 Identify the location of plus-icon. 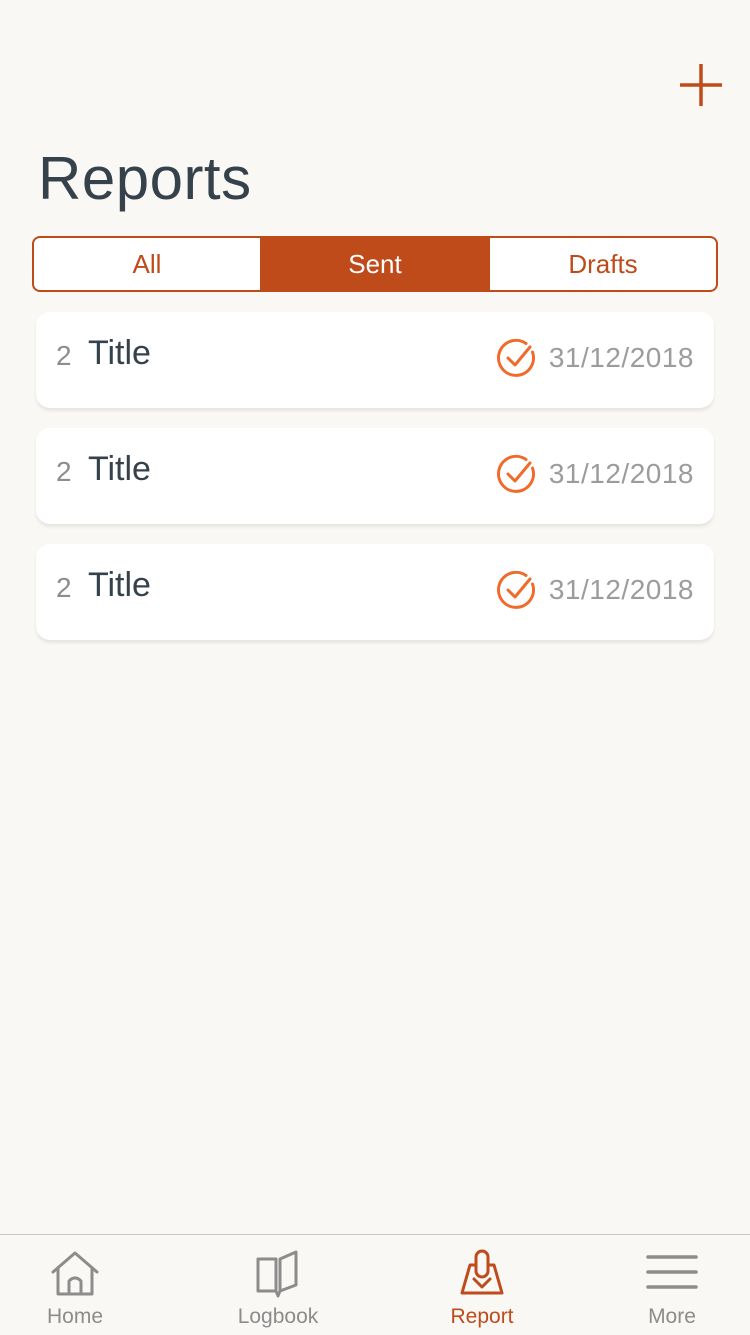
(701, 85).